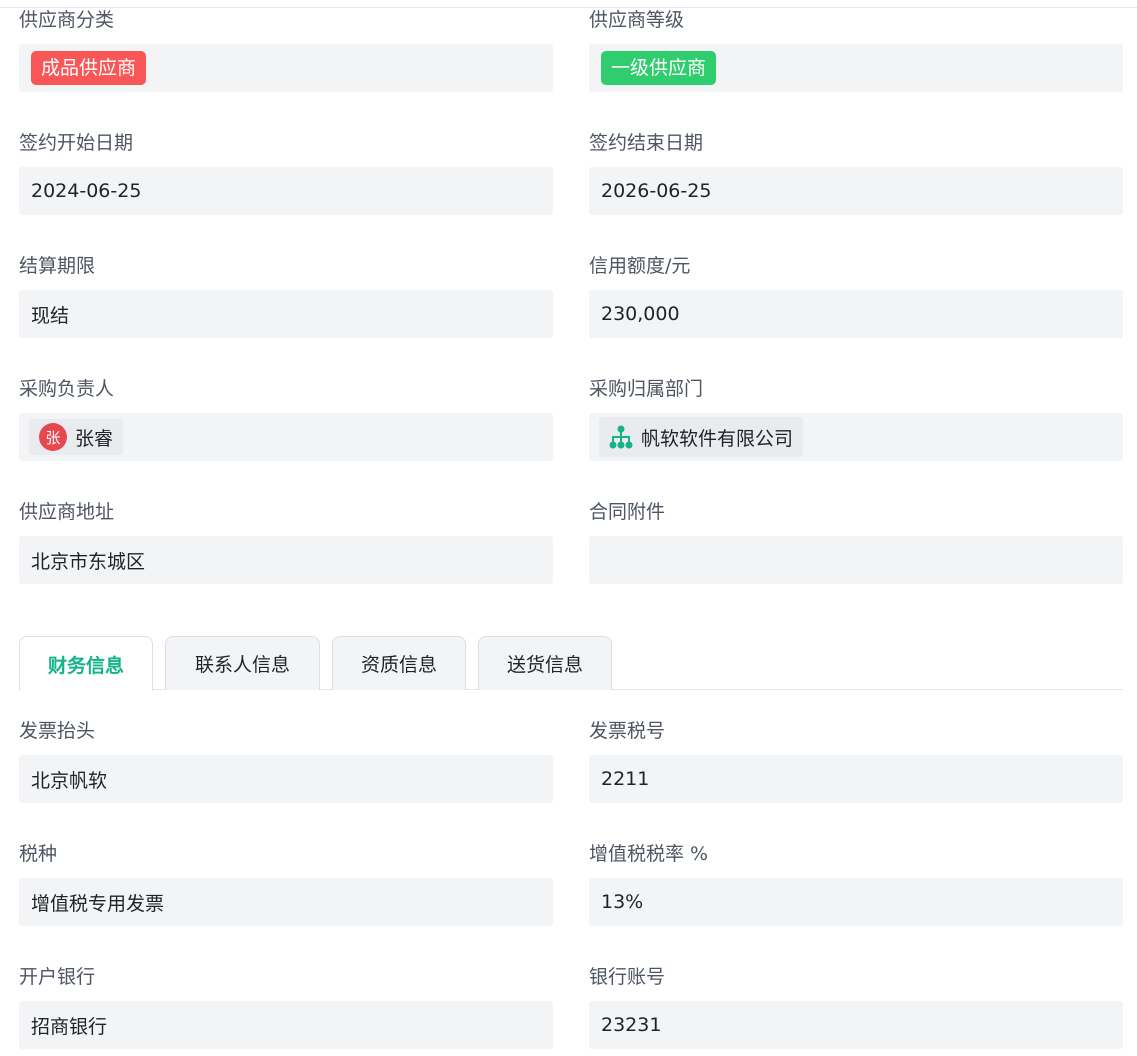 The width and height of the screenshot is (1137, 1056). I want to click on tax-type-field: 税种 增值税专用发票, so click(286, 884).